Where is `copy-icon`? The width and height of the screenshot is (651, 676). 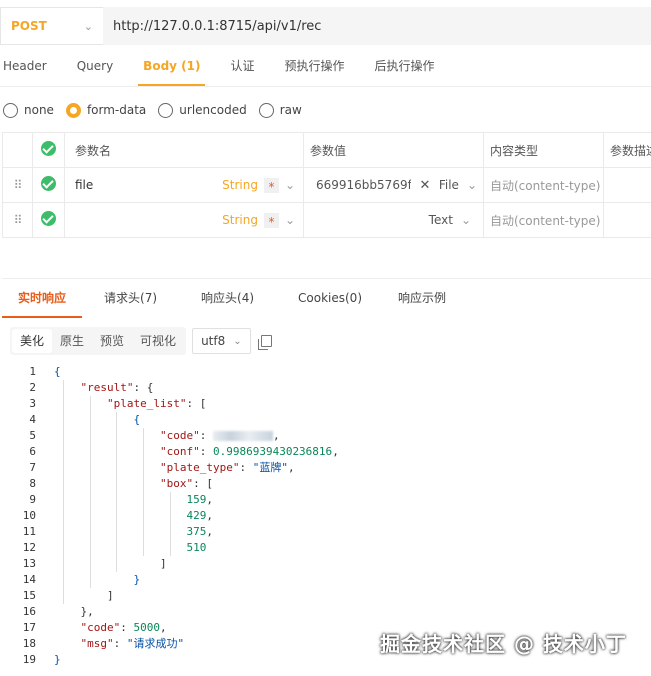 copy-icon is located at coordinates (264, 342).